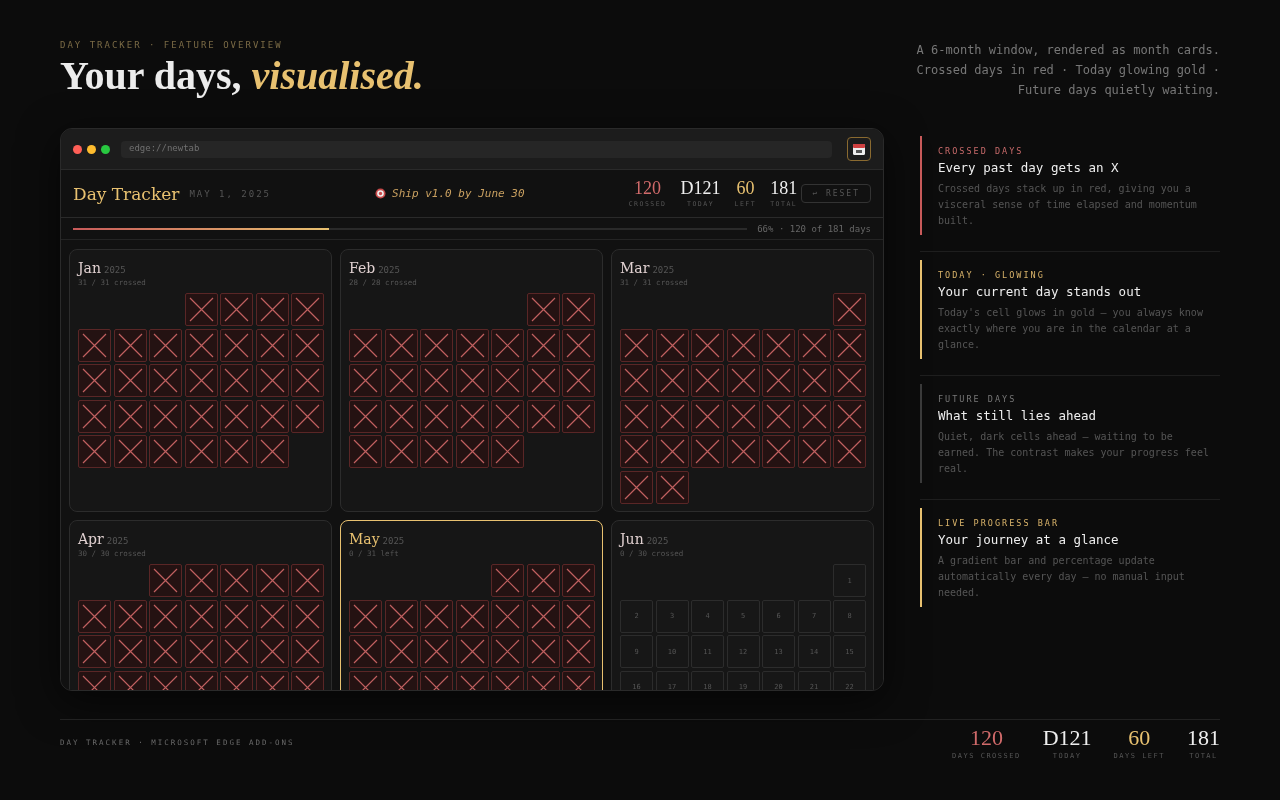 This screenshot has width=1280, height=800. I want to click on reset-button: ↩ RESET, so click(836, 193).